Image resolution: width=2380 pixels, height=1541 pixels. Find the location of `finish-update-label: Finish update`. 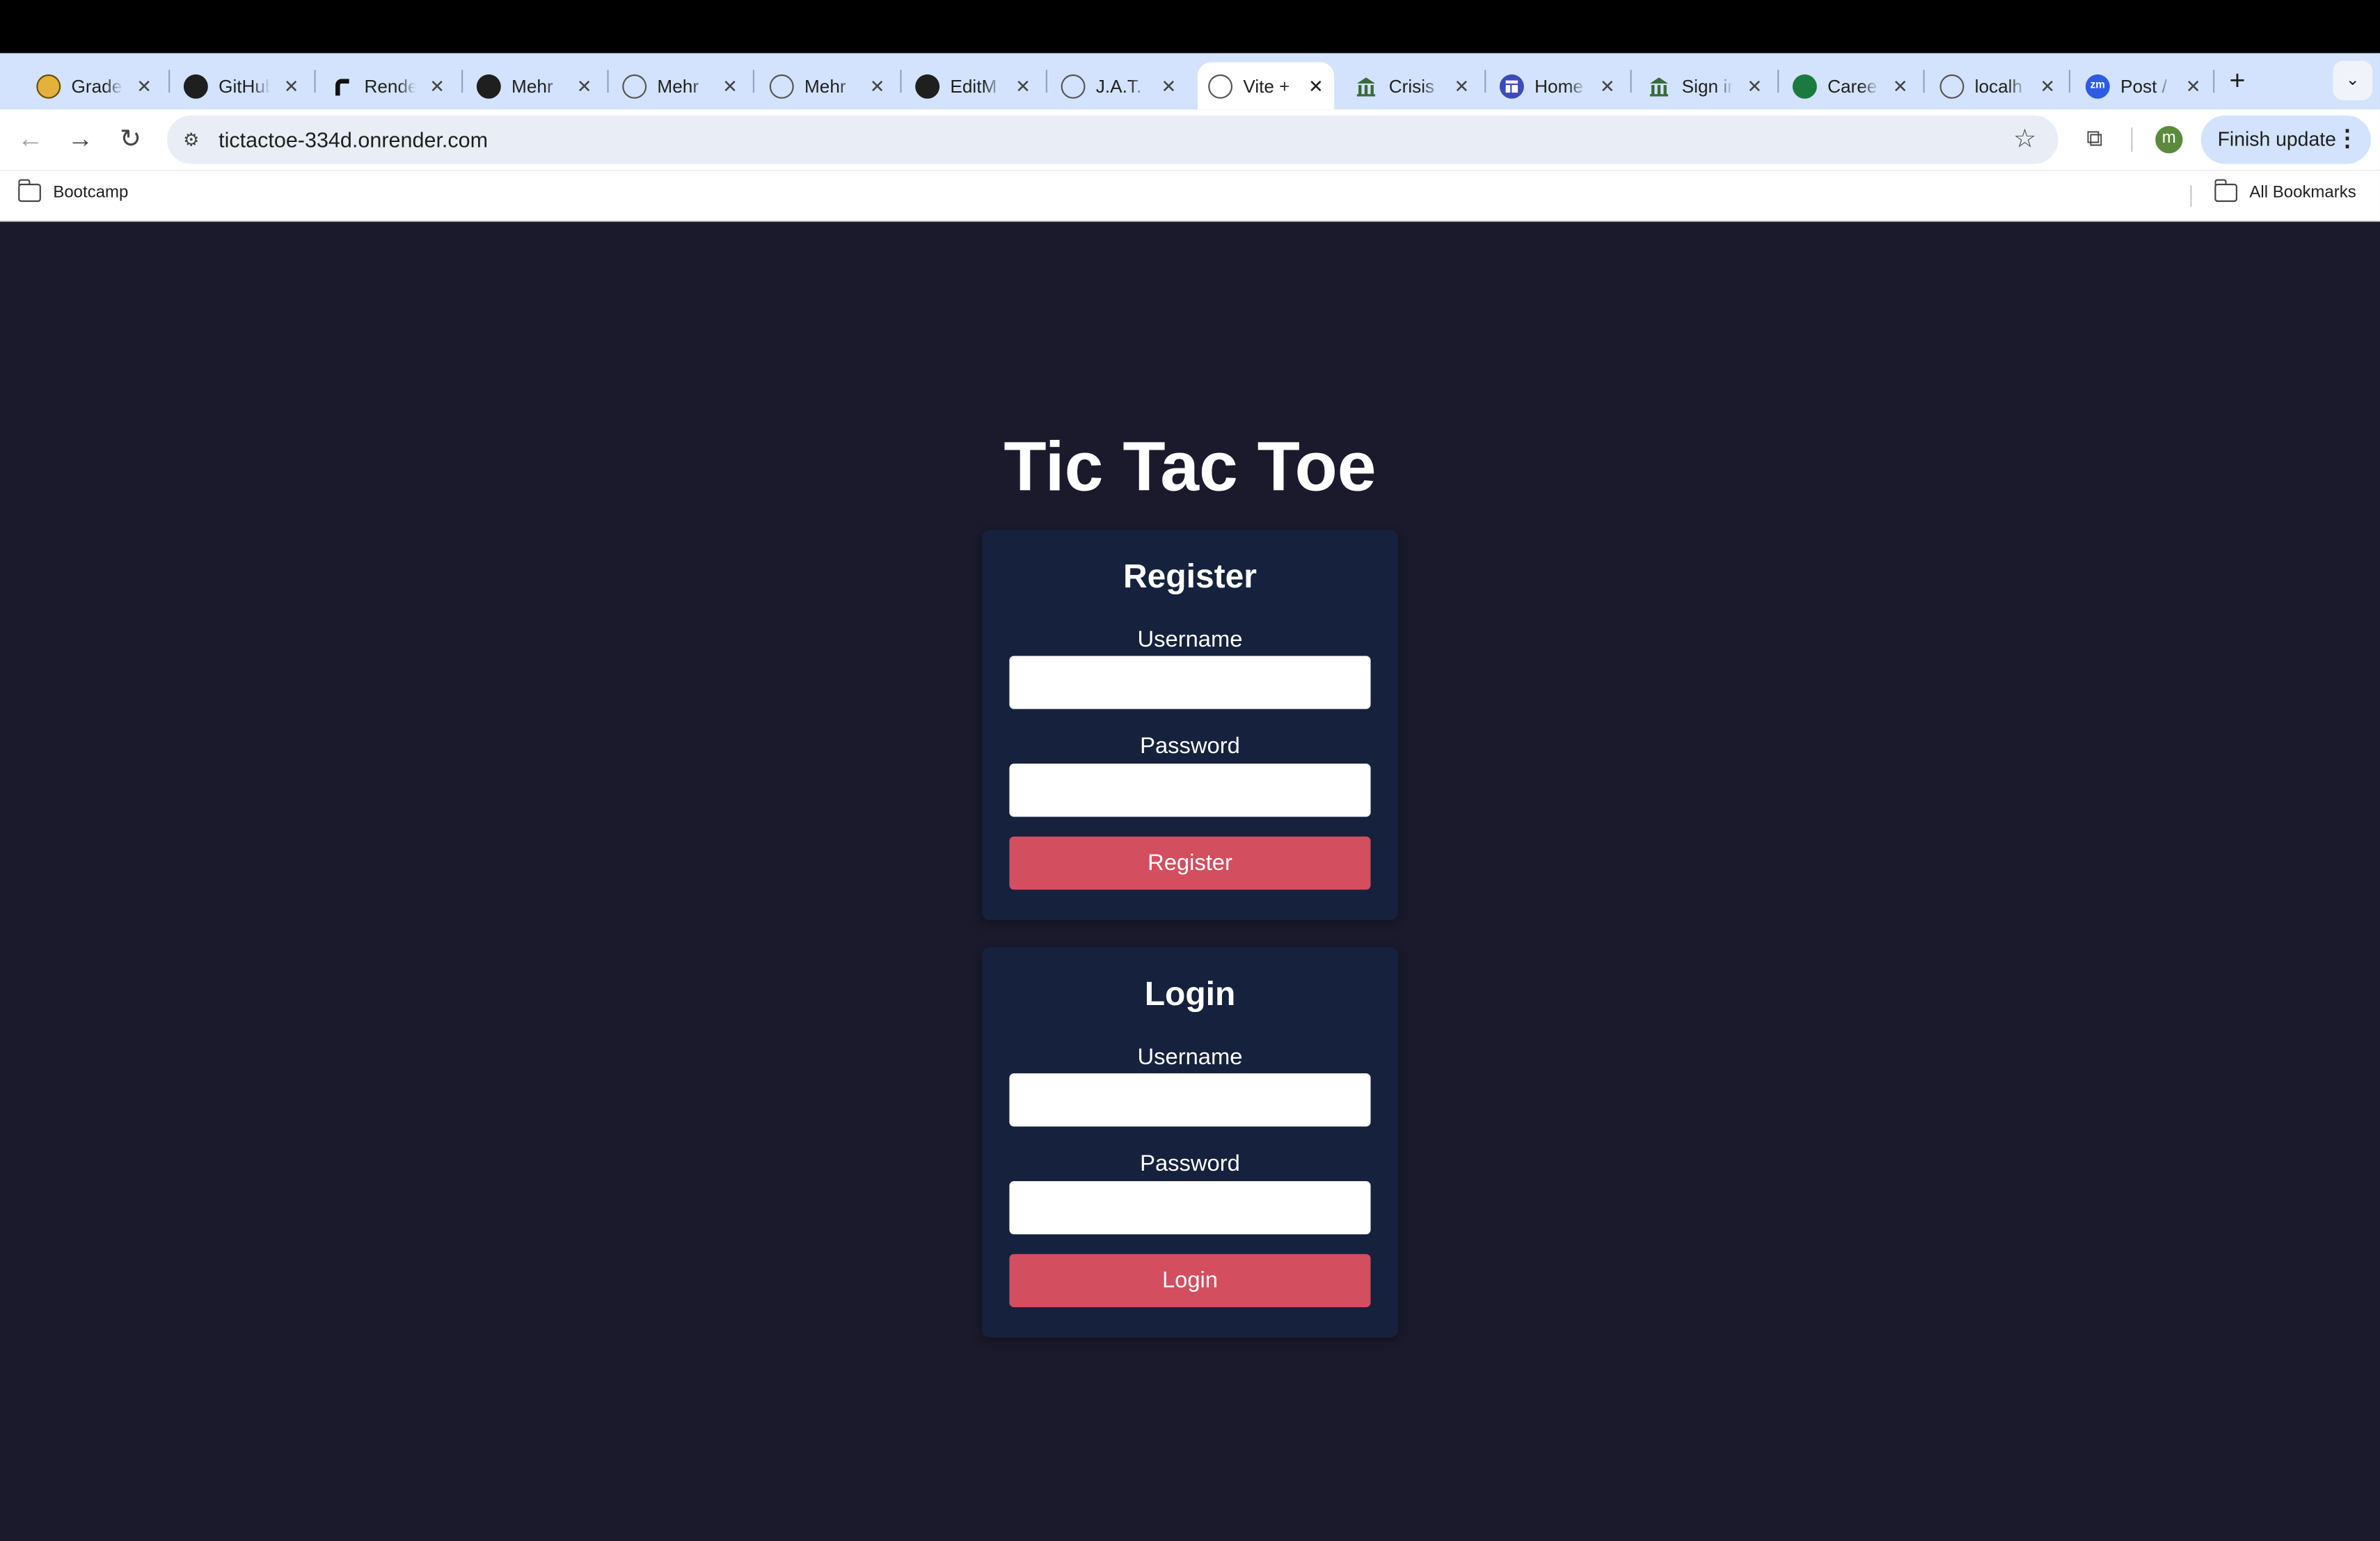

finish-update-label: Finish update is located at coordinates (2276, 138).